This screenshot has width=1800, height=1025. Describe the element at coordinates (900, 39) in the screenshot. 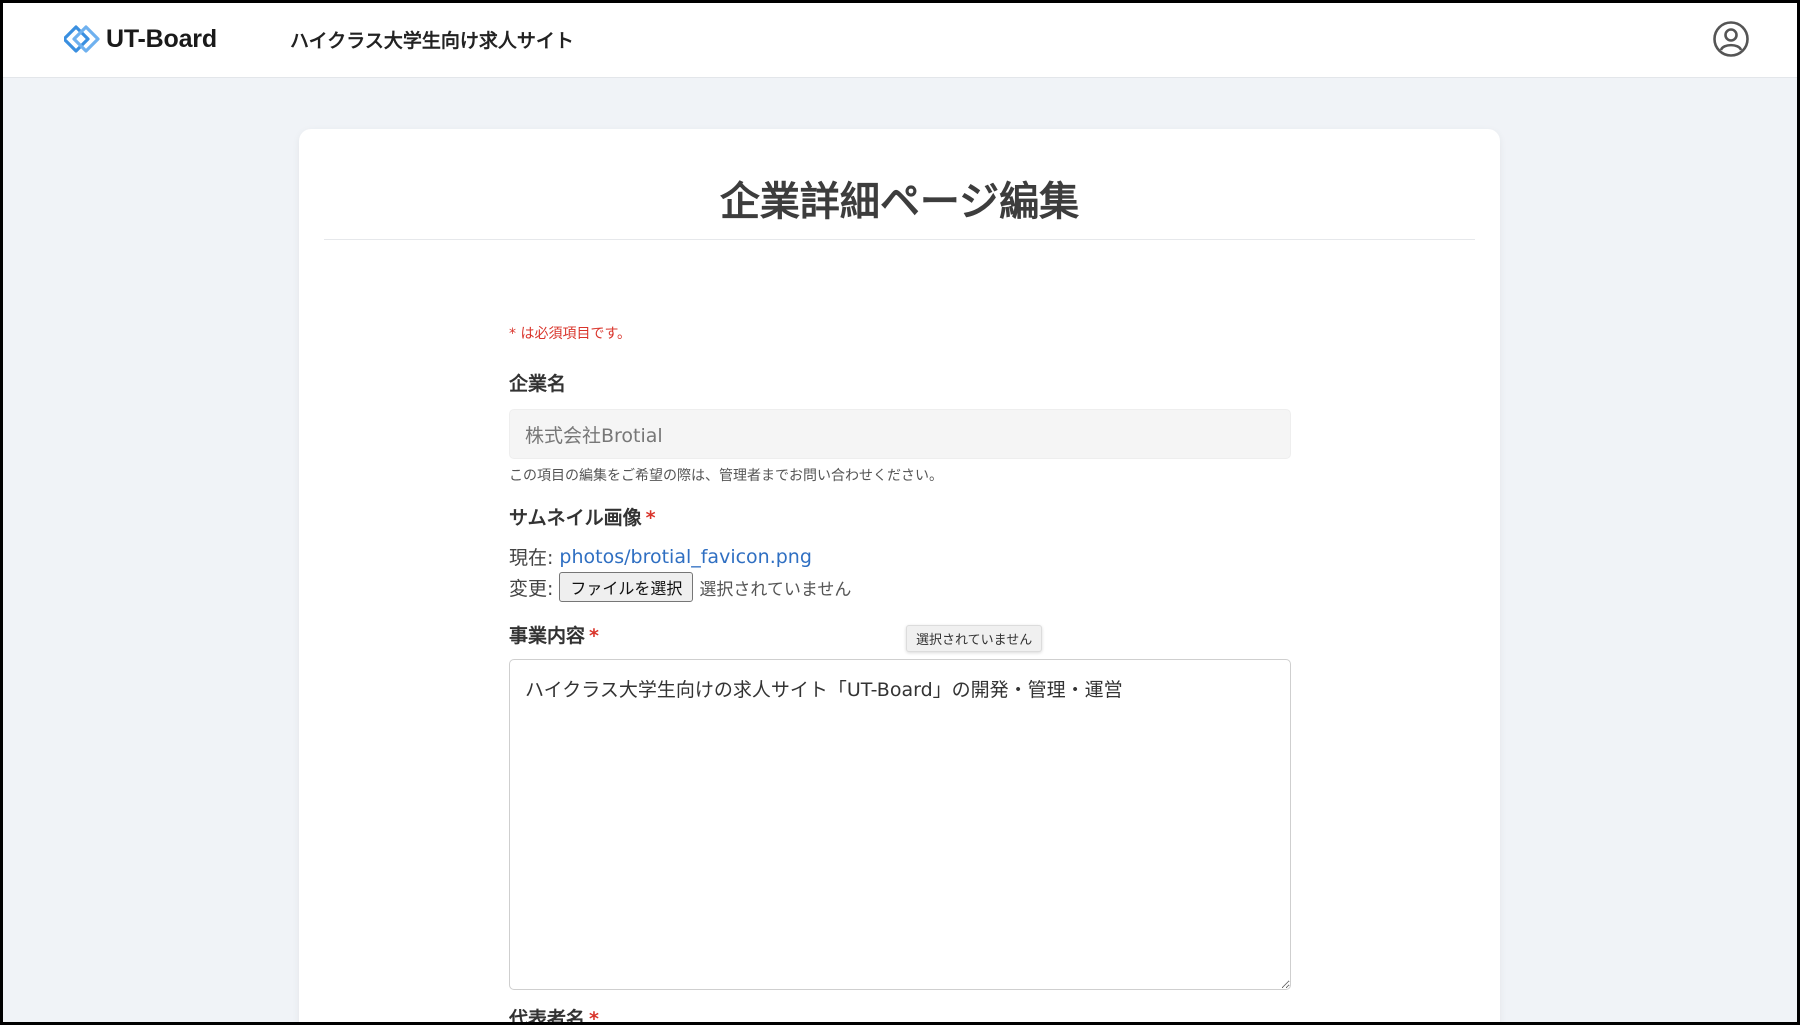

I see `top-navbar: UT-Board ハイクラス大学生向け求人サイト` at that location.